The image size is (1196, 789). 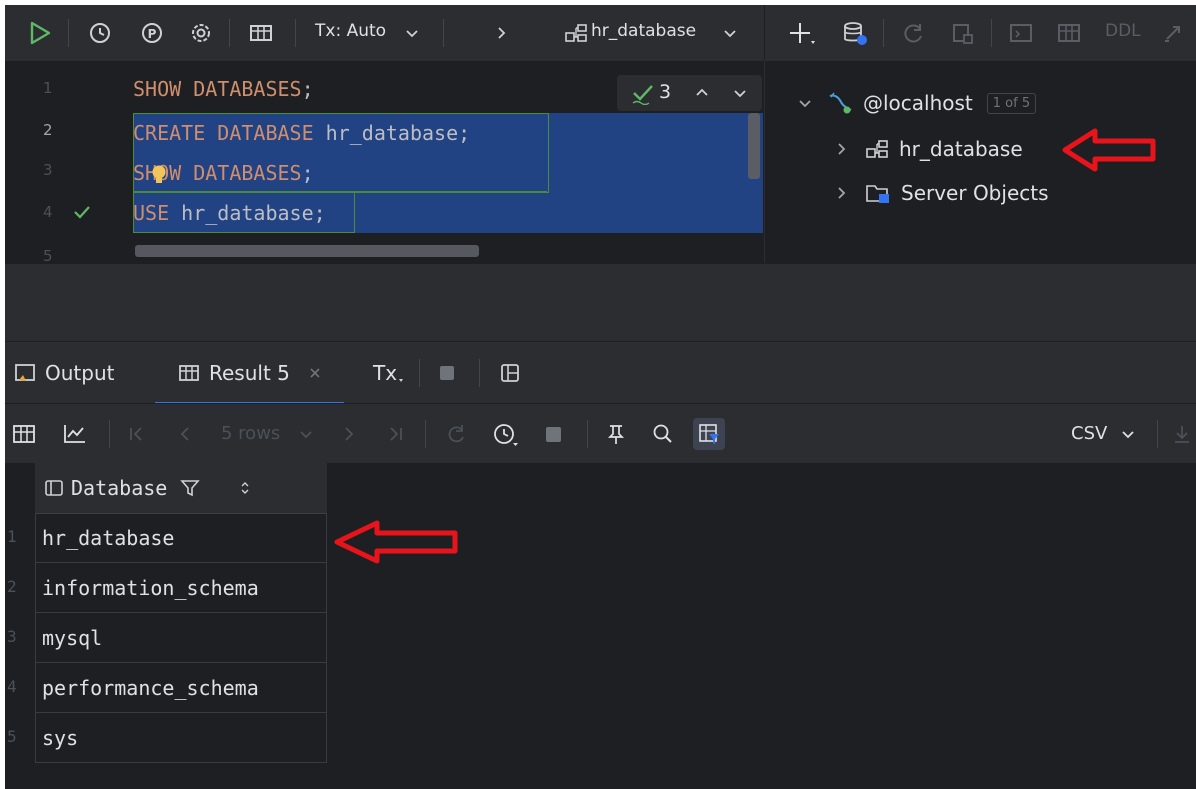 I want to click on result-toolbar: 5 rows CSV, so click(x=600, y=433).